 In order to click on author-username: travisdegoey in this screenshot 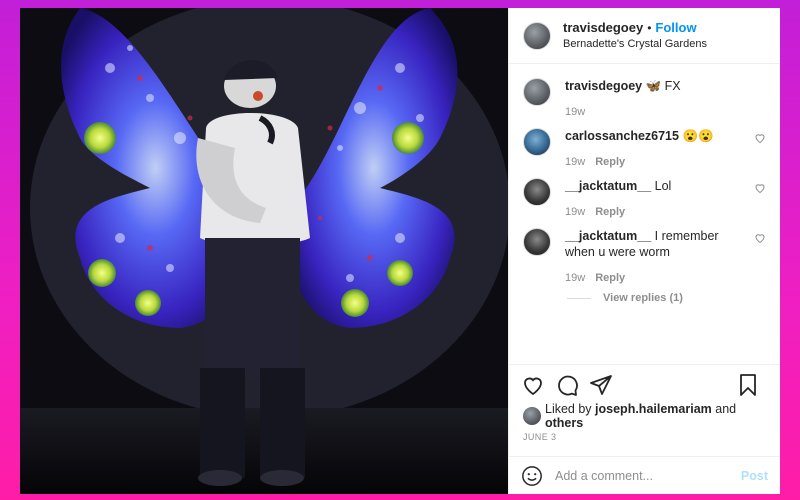, I will do `click(603, 27)`.